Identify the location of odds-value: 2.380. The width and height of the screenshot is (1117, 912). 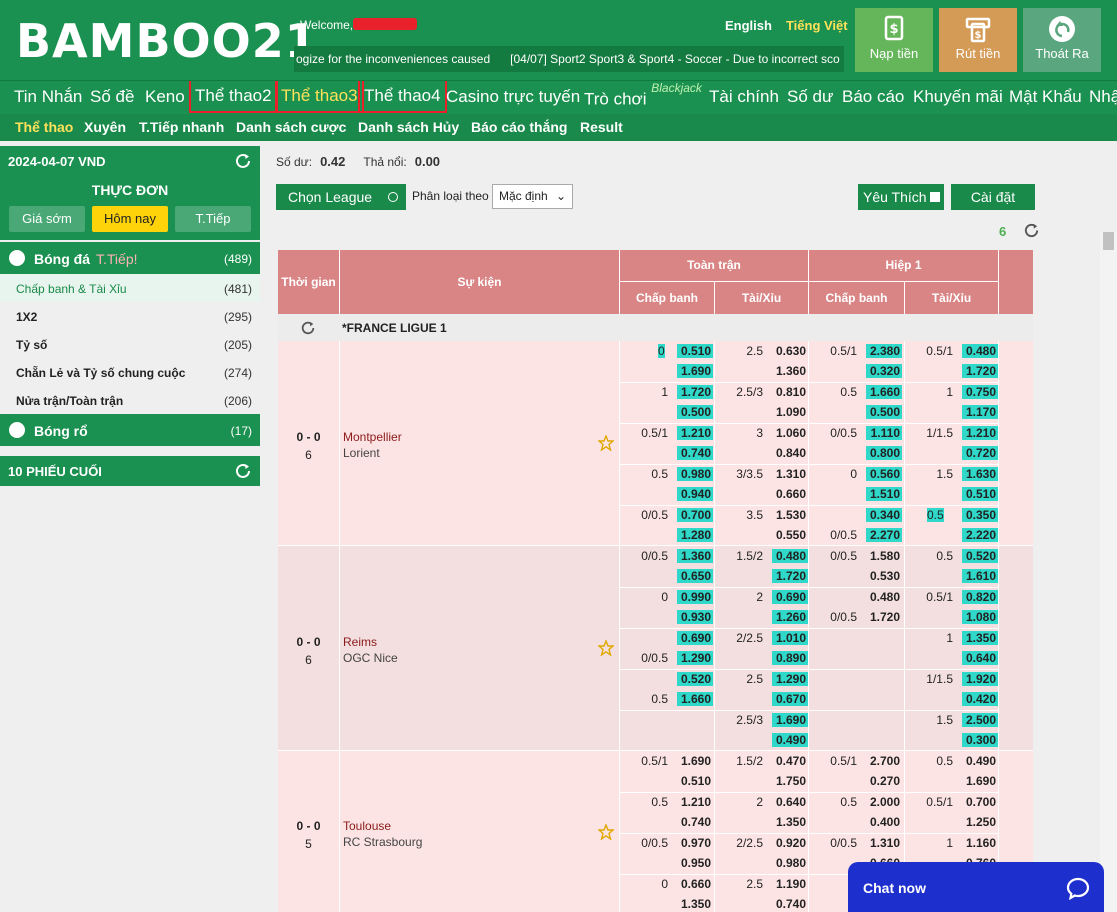
(884, 351).